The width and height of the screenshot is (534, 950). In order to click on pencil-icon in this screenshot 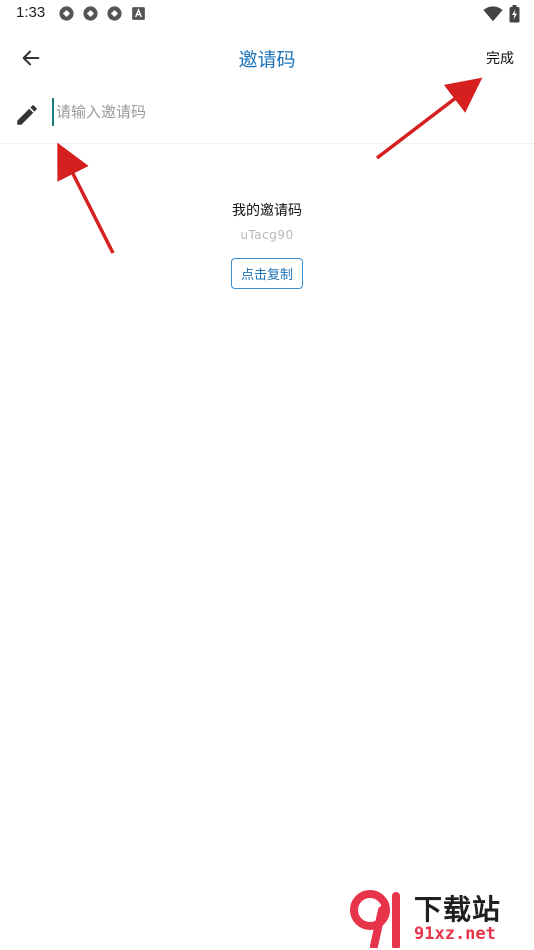, I will do `click(27, 115)`.